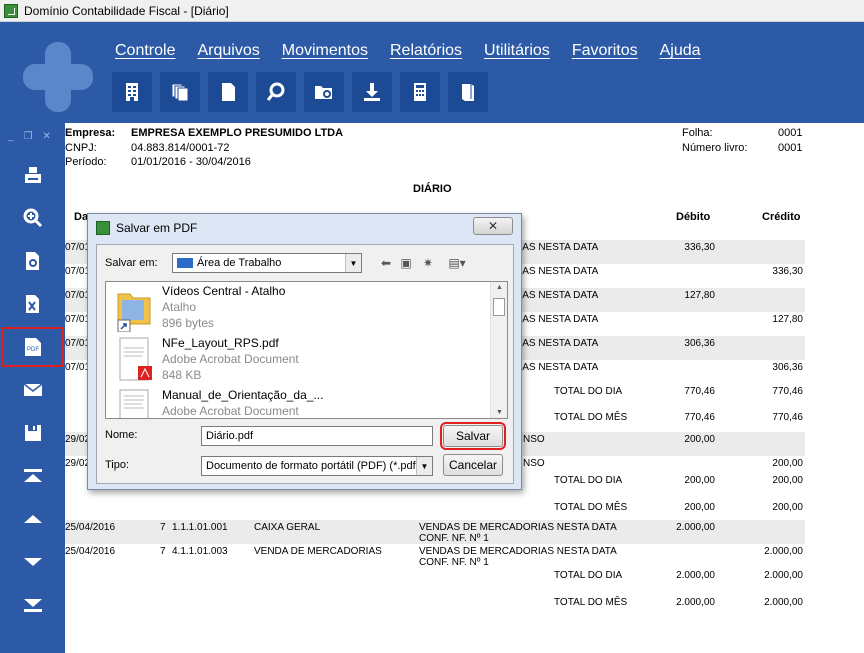 Image resolution: width=864 pixels, height=653 pixels. I want to click on column-debito: Débito, so click(693, 217).